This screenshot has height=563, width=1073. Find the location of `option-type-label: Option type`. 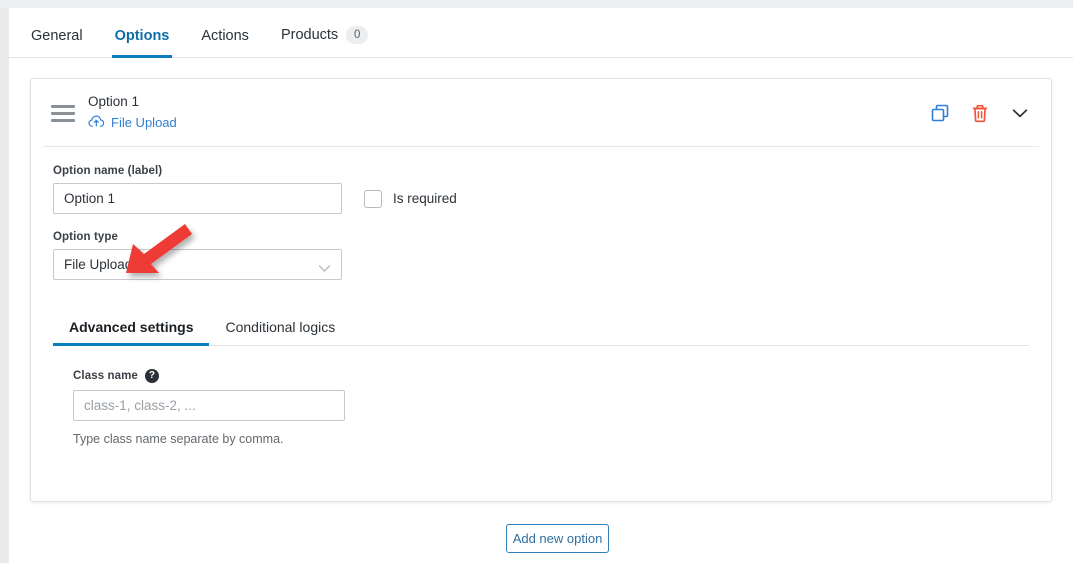

option-type-label: Option type is located at coordinates (85, 237).